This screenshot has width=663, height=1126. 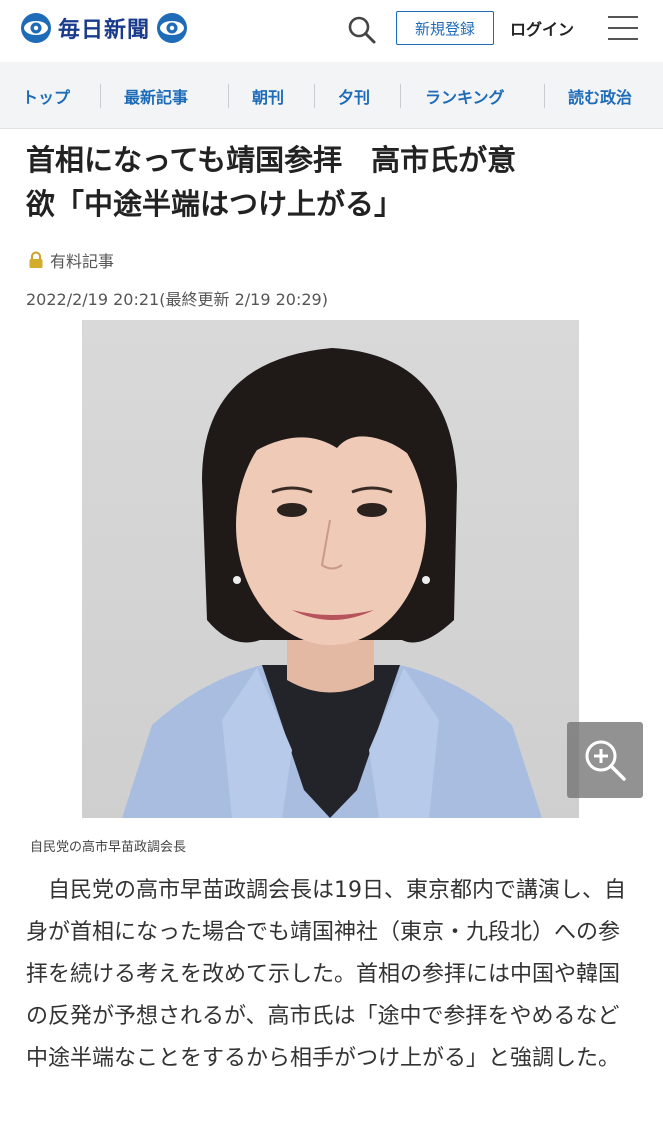 I want to click on site-logo: 毎日新聞, so click(x=104, y=28).